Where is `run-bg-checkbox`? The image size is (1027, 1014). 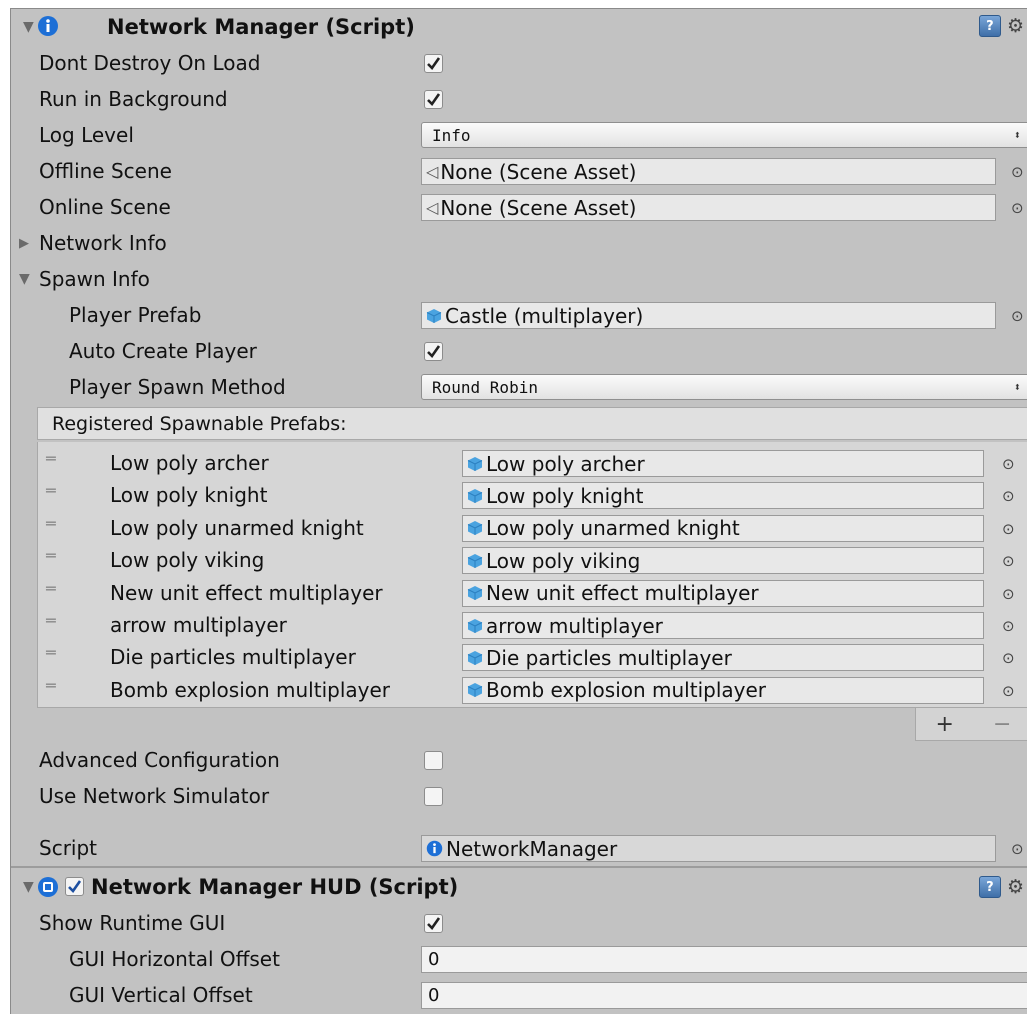 run-bg-checkbox is located at coordinates (433, 99).